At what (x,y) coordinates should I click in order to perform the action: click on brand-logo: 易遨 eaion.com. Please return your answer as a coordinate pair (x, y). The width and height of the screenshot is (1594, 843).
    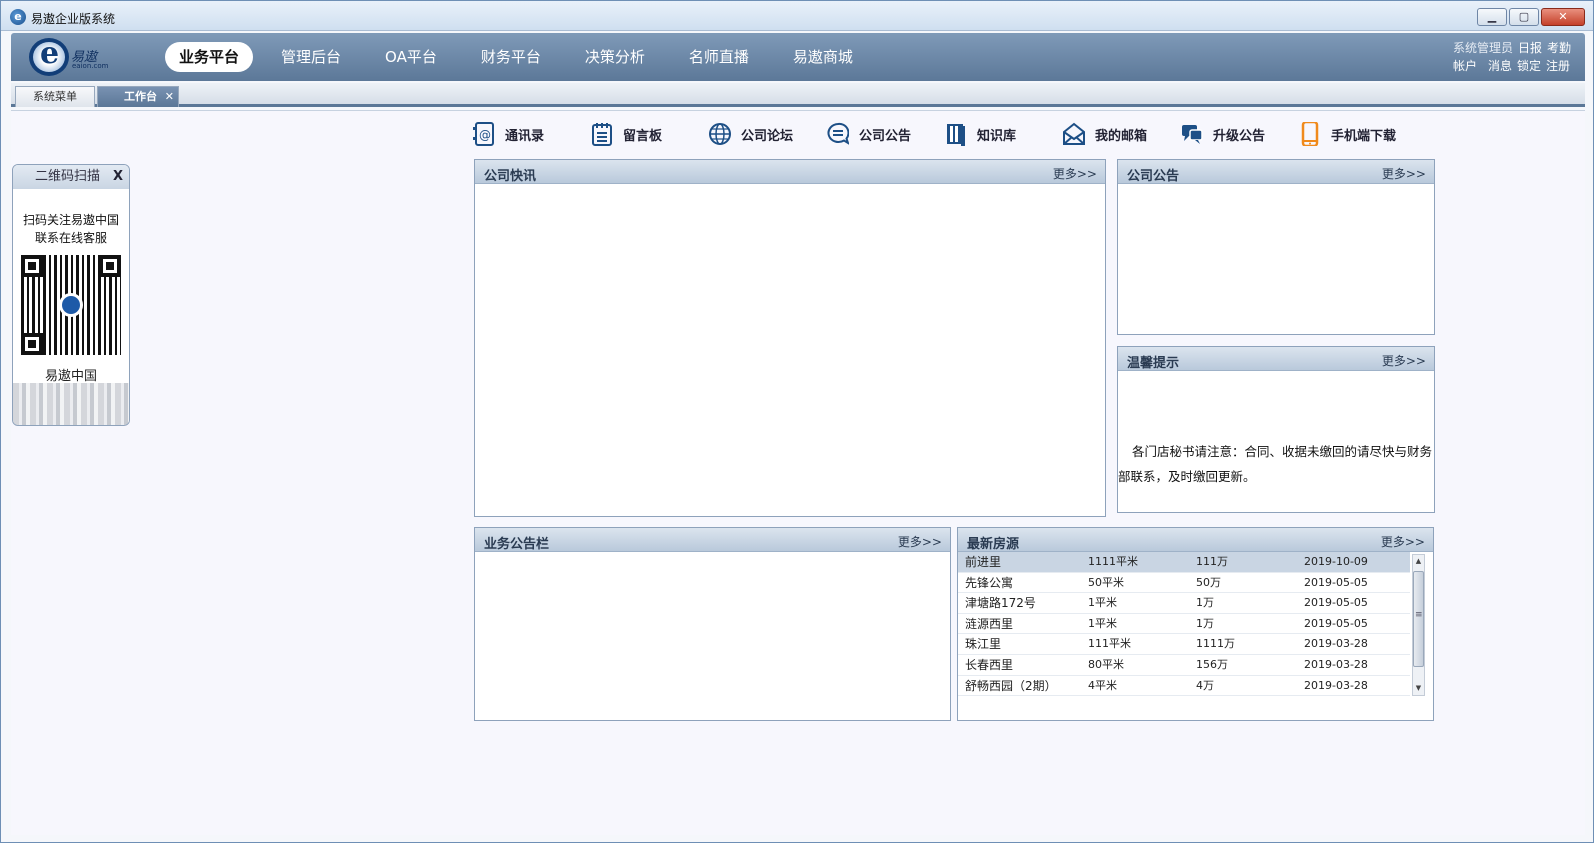
    Looking at the image, I should click on (69, 57).